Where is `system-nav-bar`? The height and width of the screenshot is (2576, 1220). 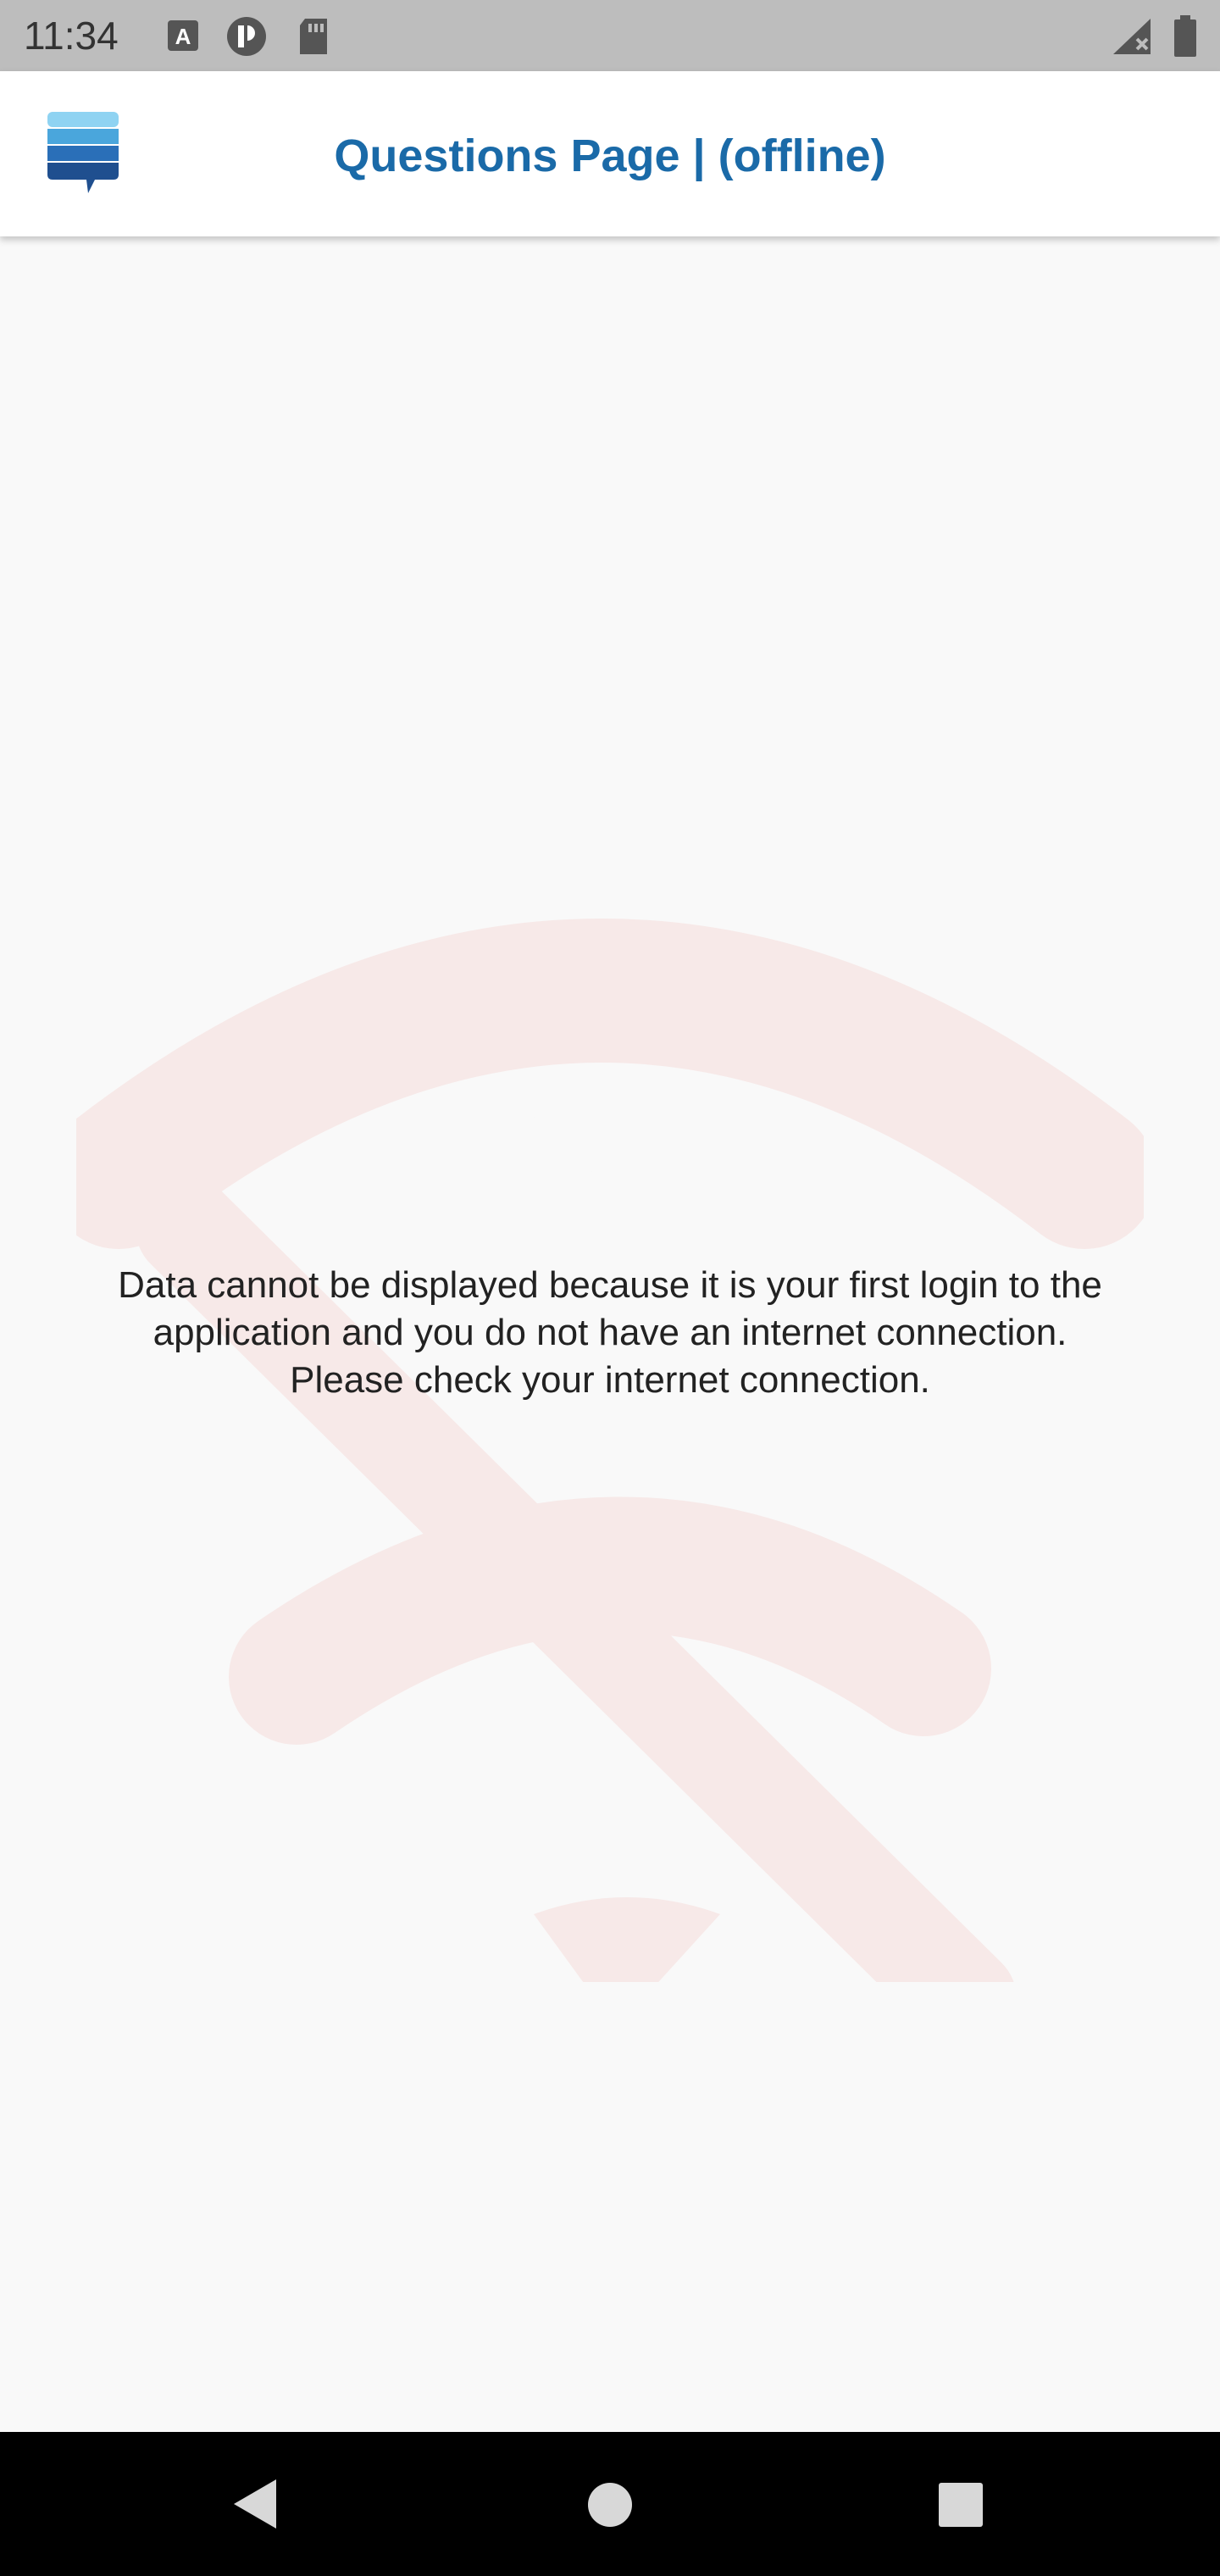
system-nav-bar is located at coordinates (610, 2504).